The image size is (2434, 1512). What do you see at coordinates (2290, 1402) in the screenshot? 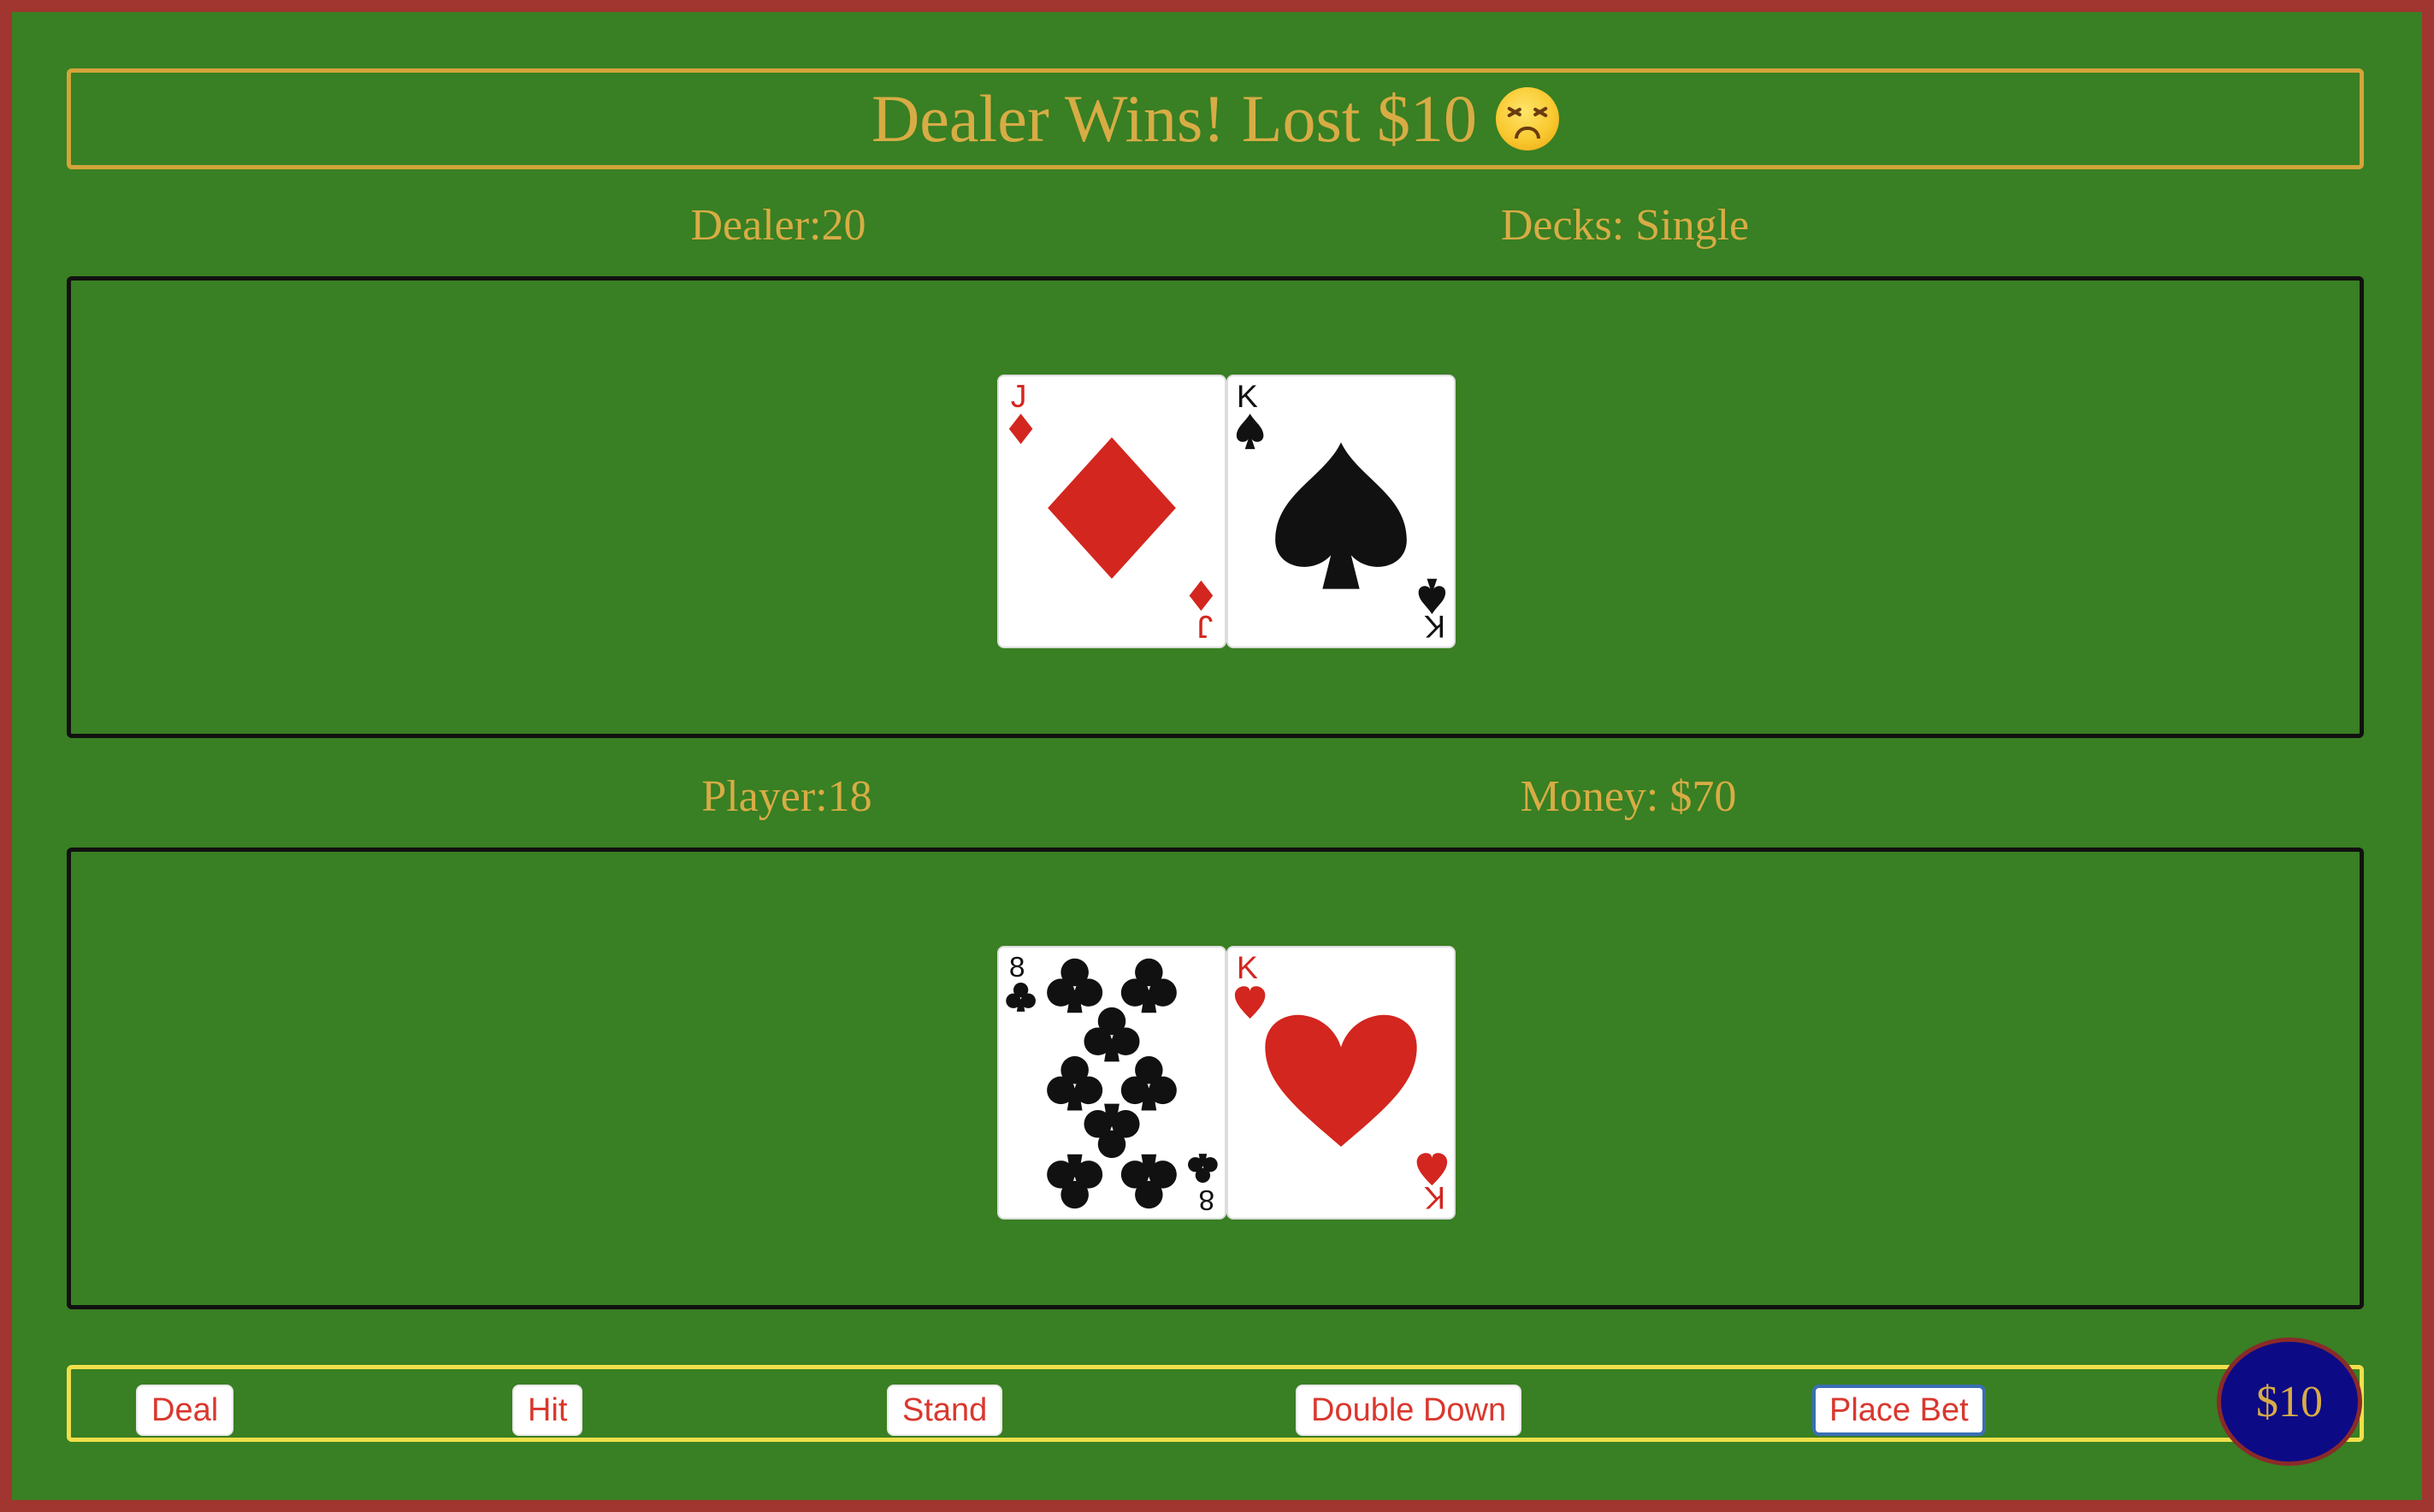
I see `bet-chip: $10` at bounding box center [2290, 1402].